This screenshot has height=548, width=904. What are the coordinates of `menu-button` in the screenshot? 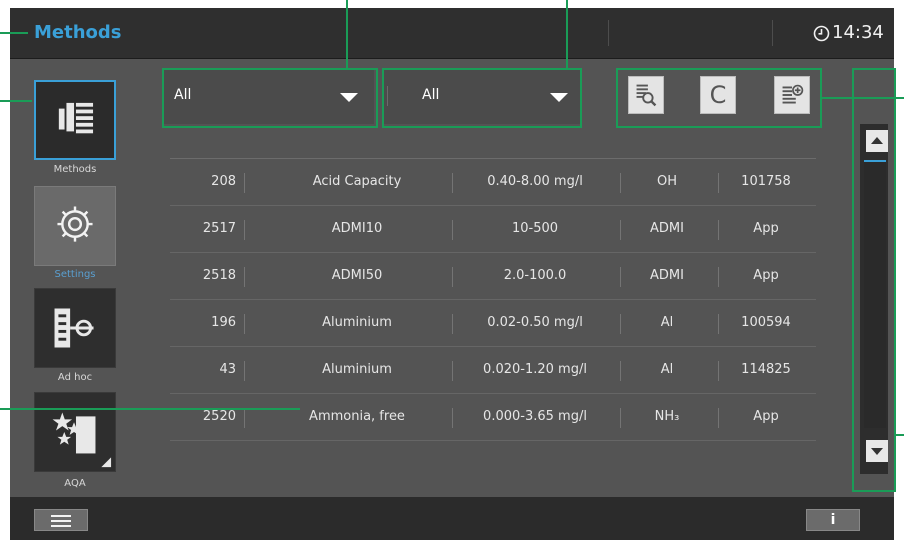 It's located at (61, 520).